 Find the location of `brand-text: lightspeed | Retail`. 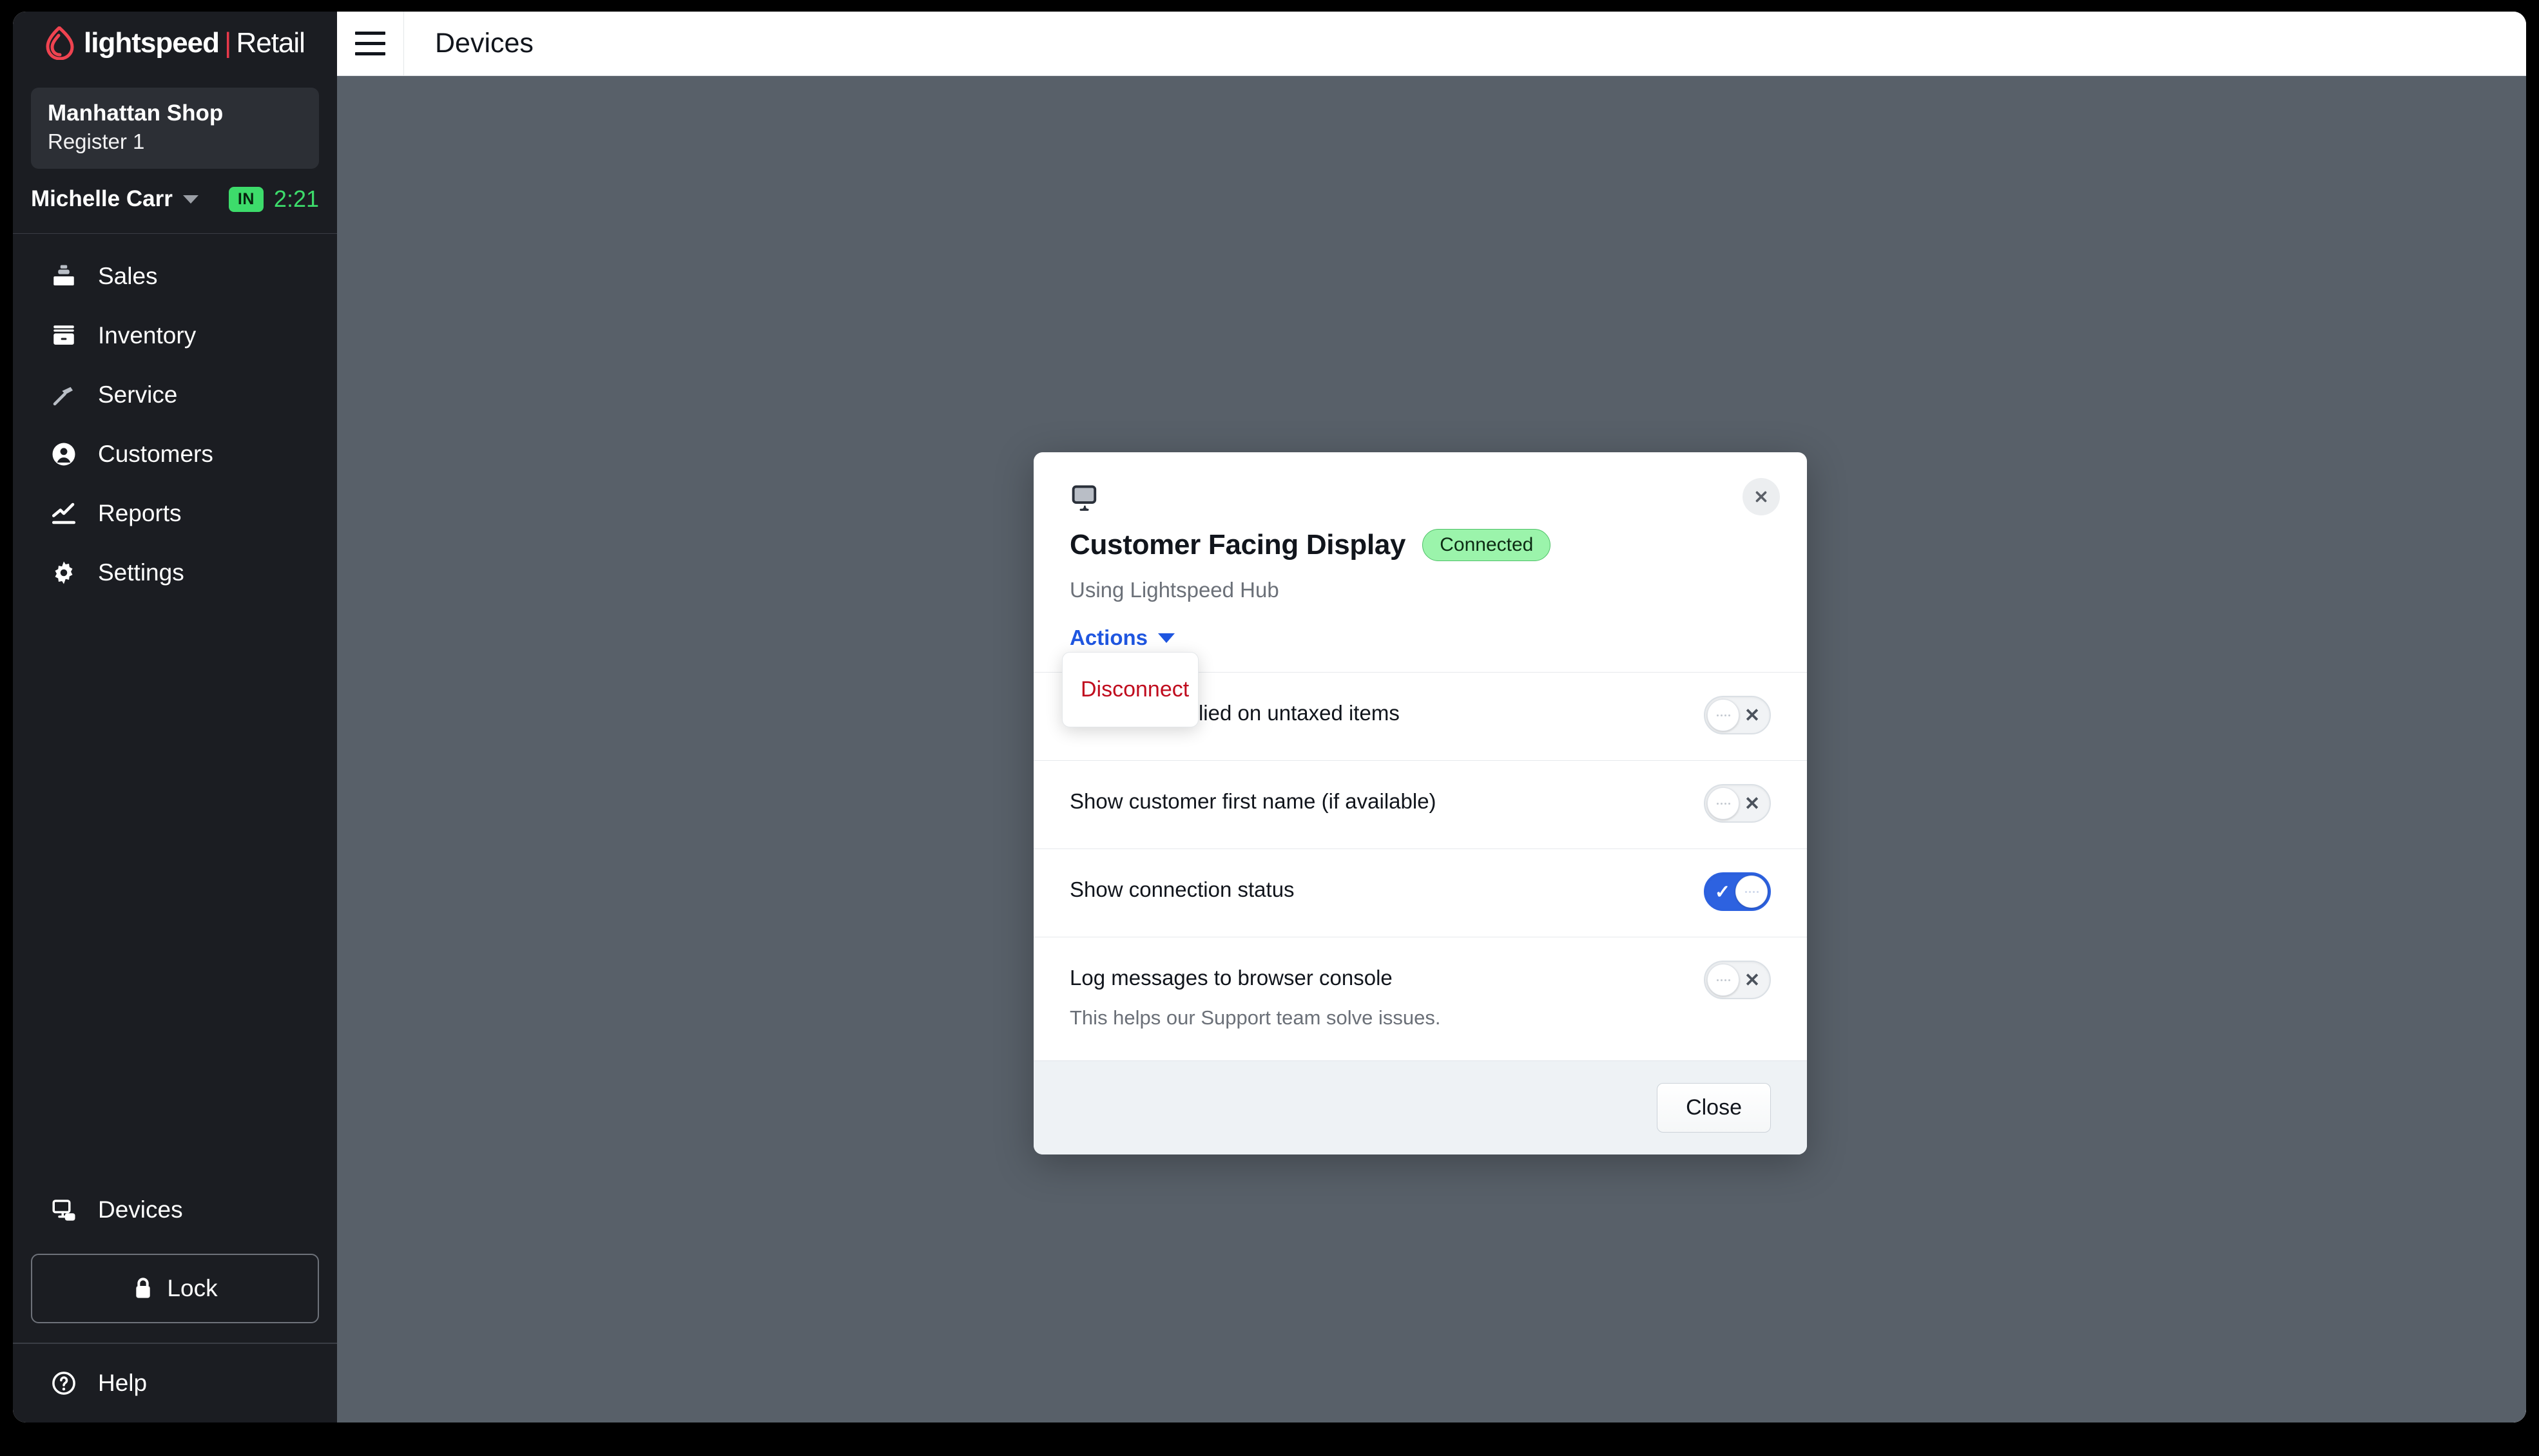

brand-text: lightspeed | Retail is located at coordinates (194, 43).